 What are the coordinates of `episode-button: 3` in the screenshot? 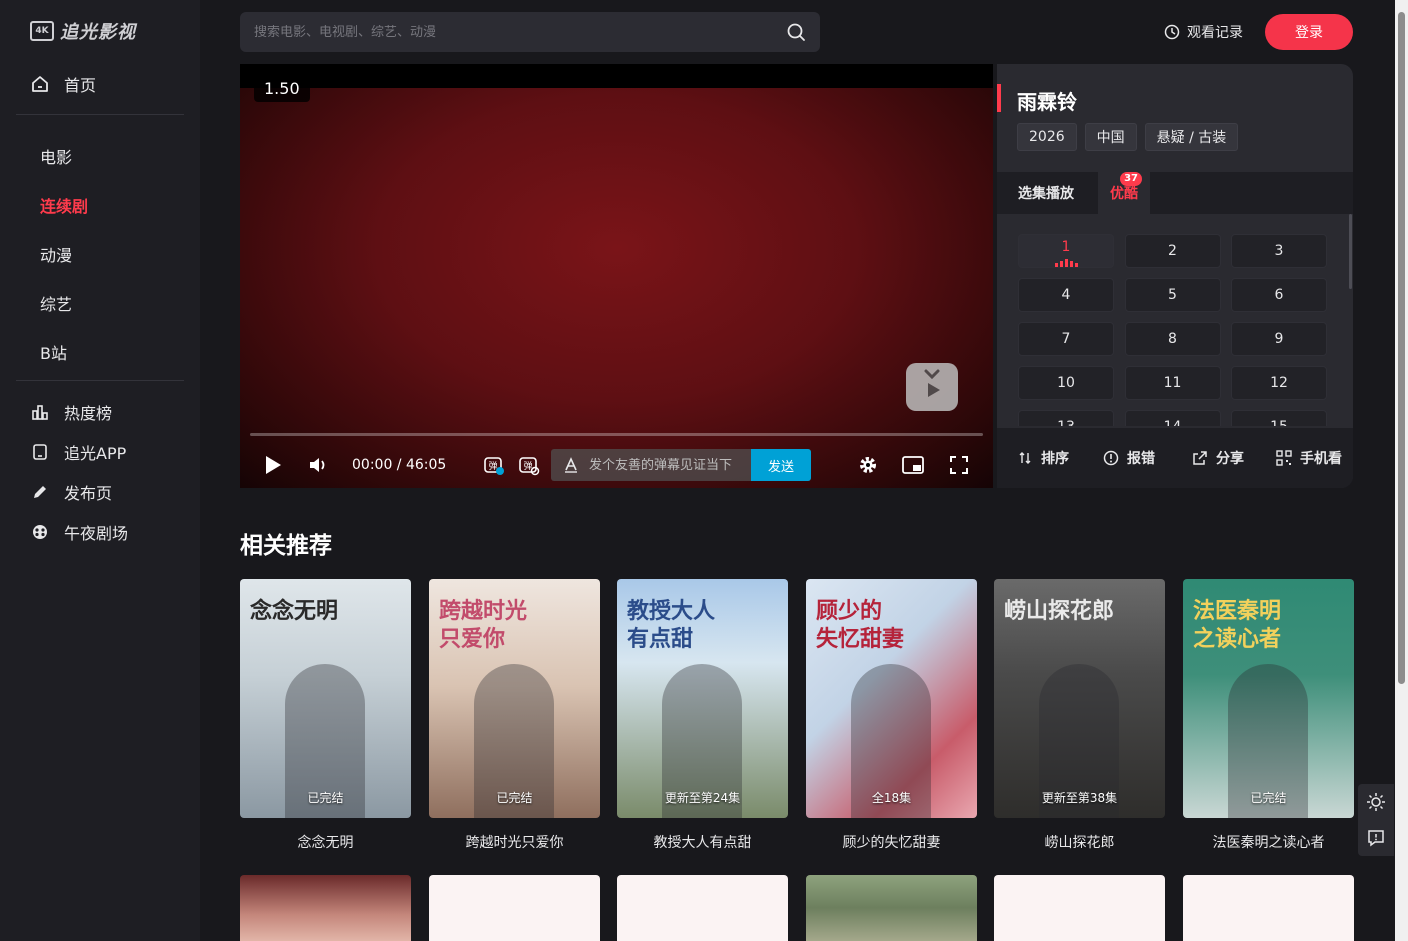 It's located at (1279, 251).